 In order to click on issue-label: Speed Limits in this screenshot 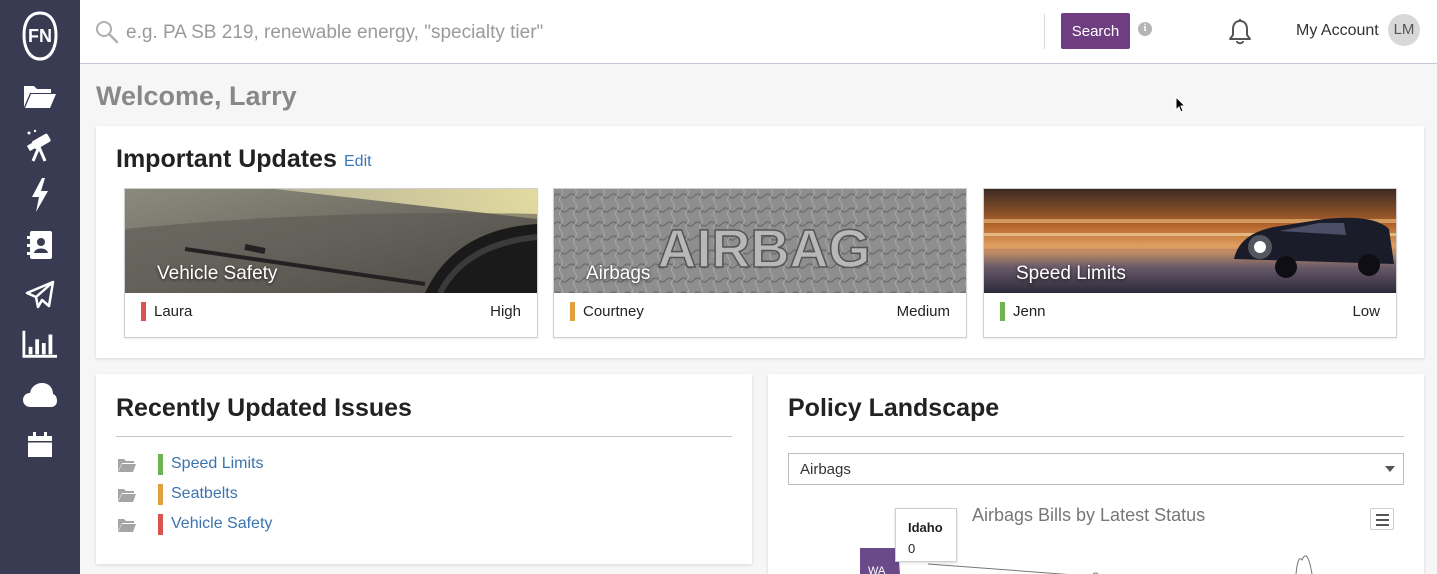, I will do `click(217, 464)`.